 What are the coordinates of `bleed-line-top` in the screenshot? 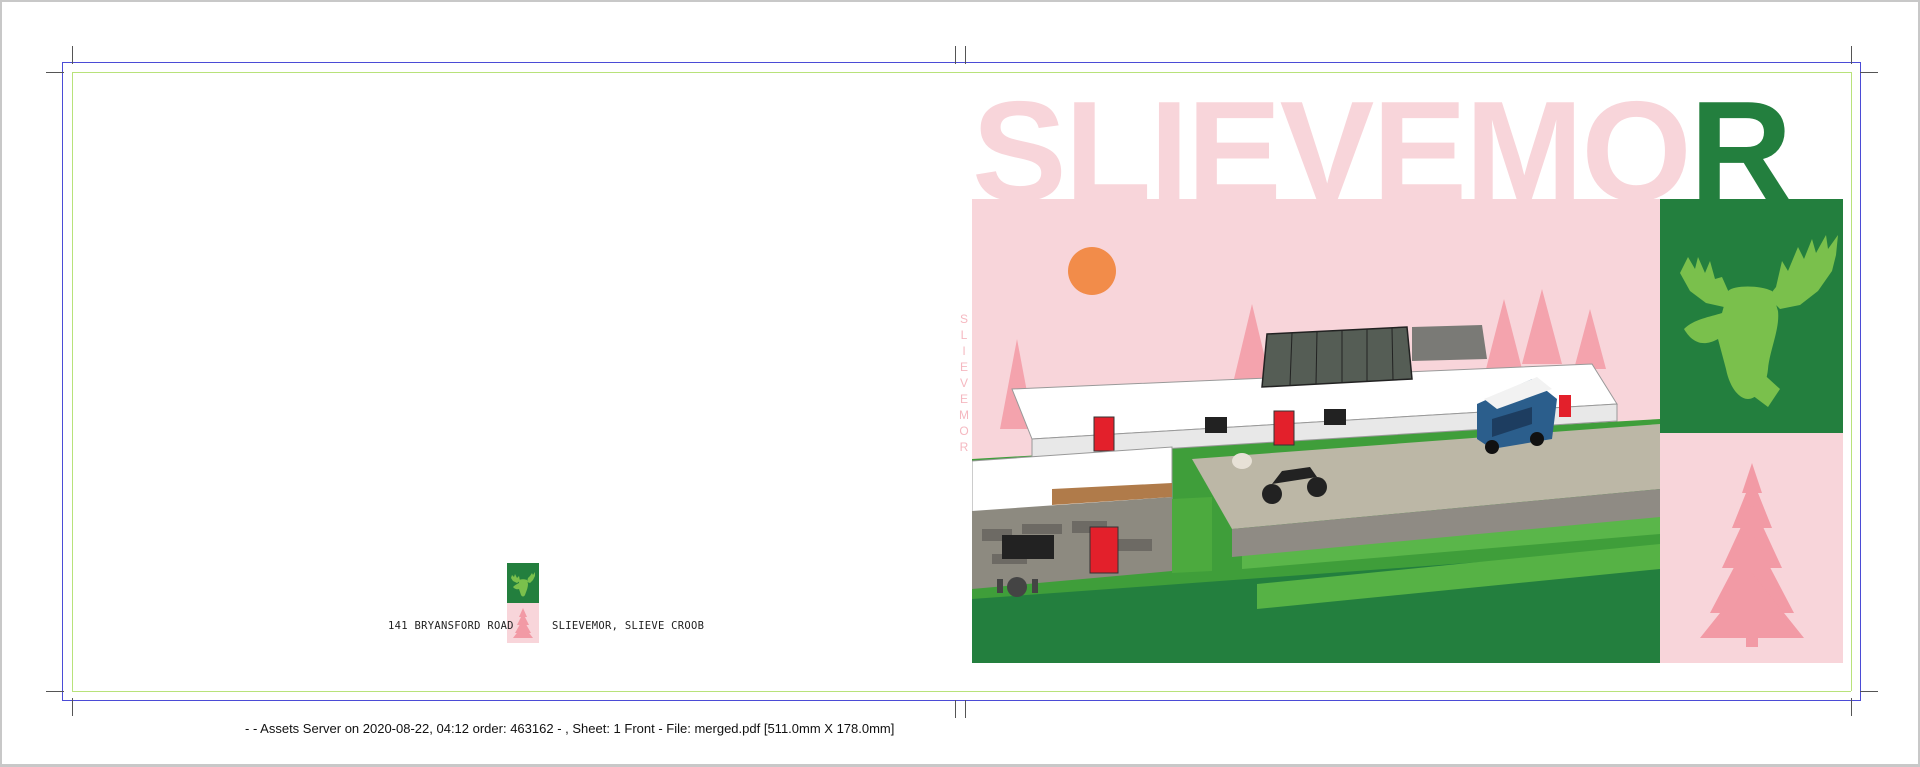 It's located at (961, 62).